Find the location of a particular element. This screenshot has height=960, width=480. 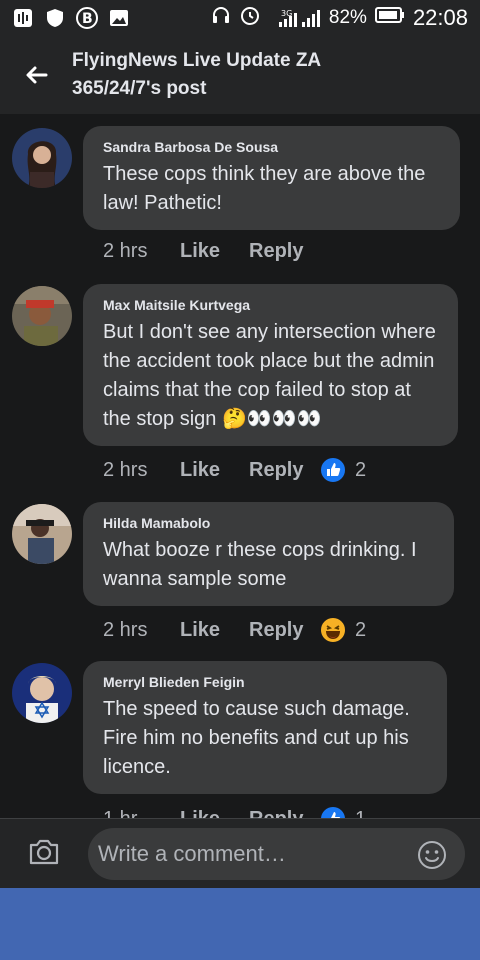

comment-author: Max Maitsile Kurtvega is located at coordinates (270, 305).